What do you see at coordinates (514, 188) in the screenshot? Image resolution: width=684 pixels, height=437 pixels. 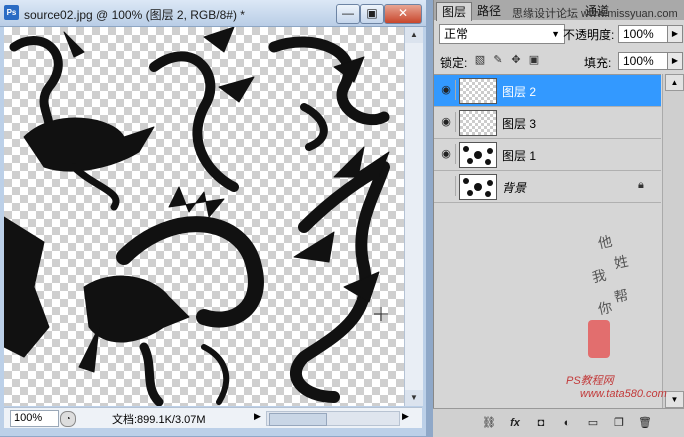 I see `layer-name: 背景` at bounding box center [514, 188].